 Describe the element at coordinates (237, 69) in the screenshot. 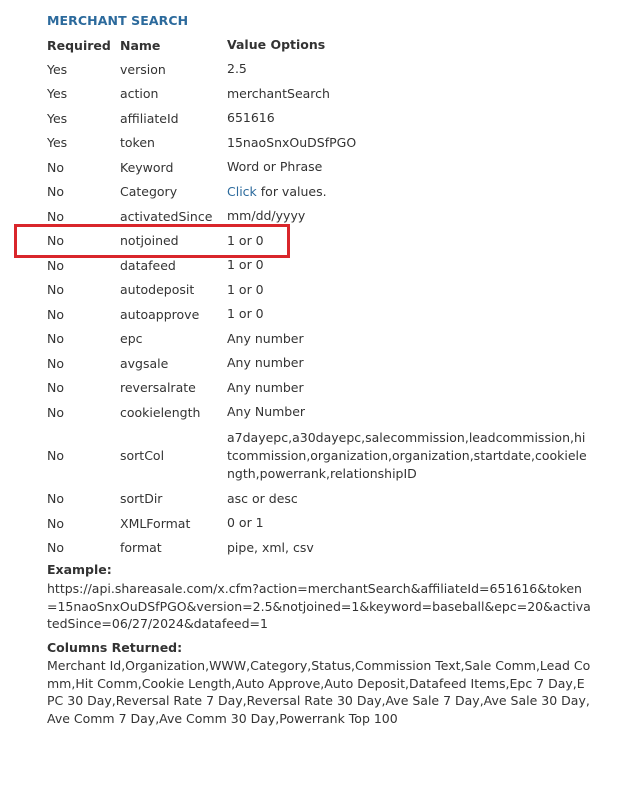

I see `row-value: 2.5` at that location.